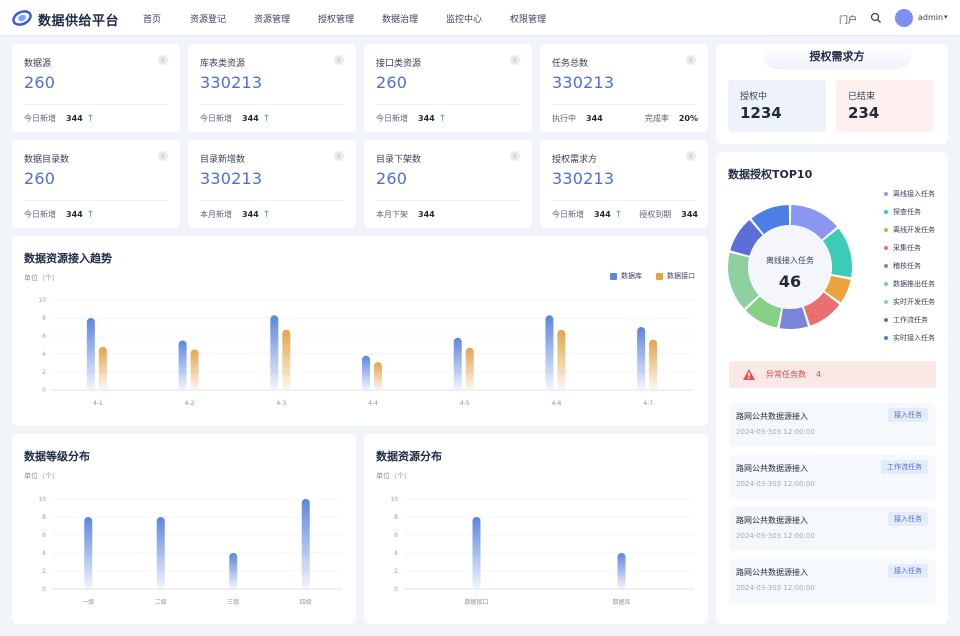 Image resolution: width=960 pixels, height=636 pixels. What do you see at coordinates (577, 118) in the screenshot?
I see `stat-foot: 执行中 344` at bounding box center [577, 118].